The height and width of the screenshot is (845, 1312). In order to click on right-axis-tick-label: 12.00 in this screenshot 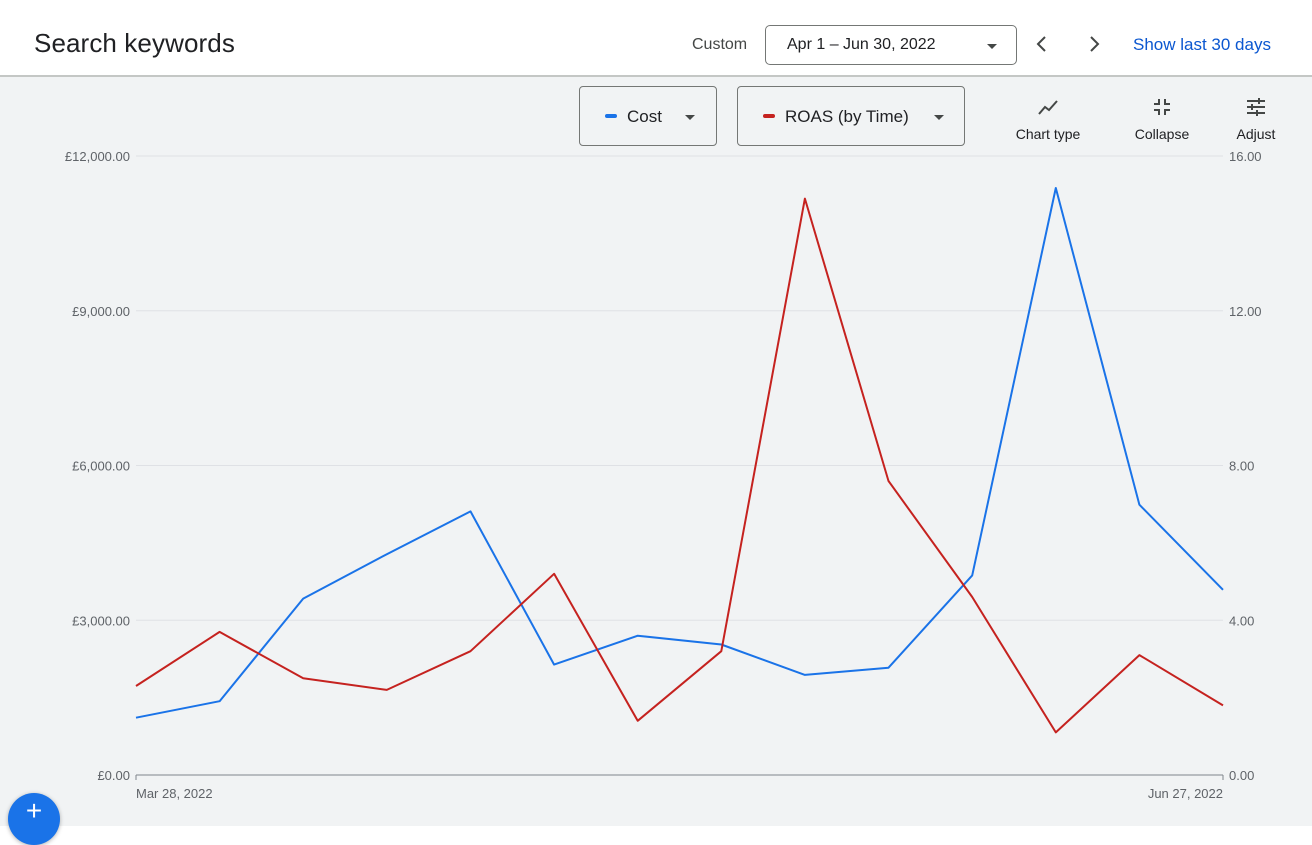, I will do `click(1245, 311)`.